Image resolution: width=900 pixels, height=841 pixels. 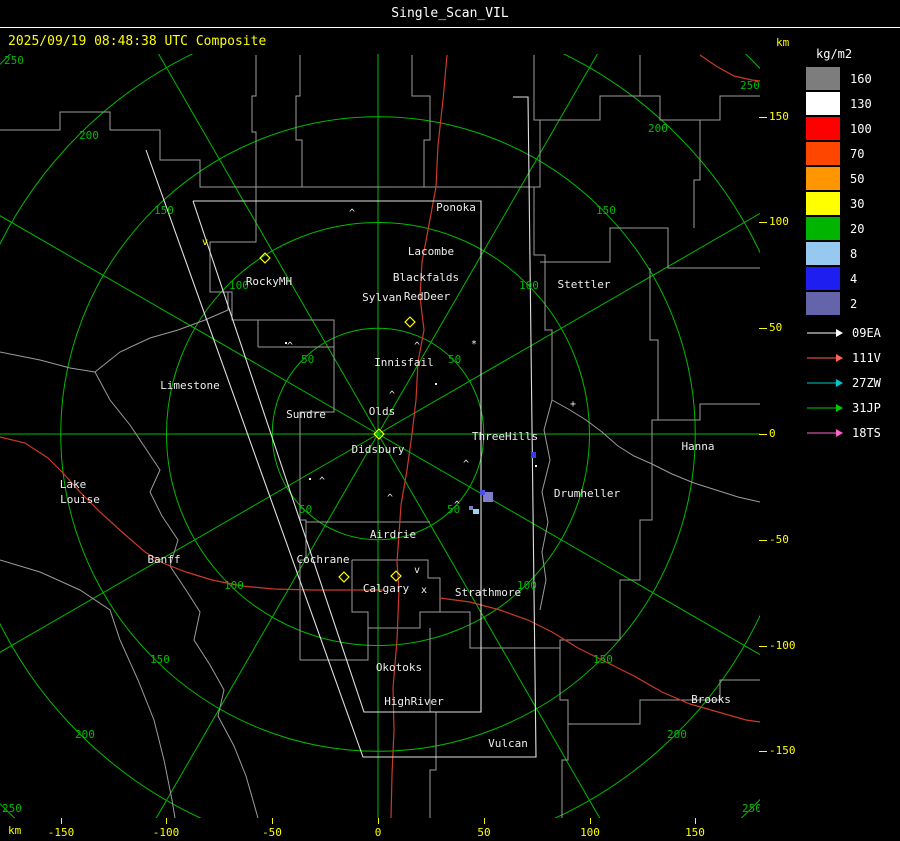 What do you see at coordinates (772, 433) in the screenshot?
I see `right-axis-label: 0` at bounding box center [772, 433].